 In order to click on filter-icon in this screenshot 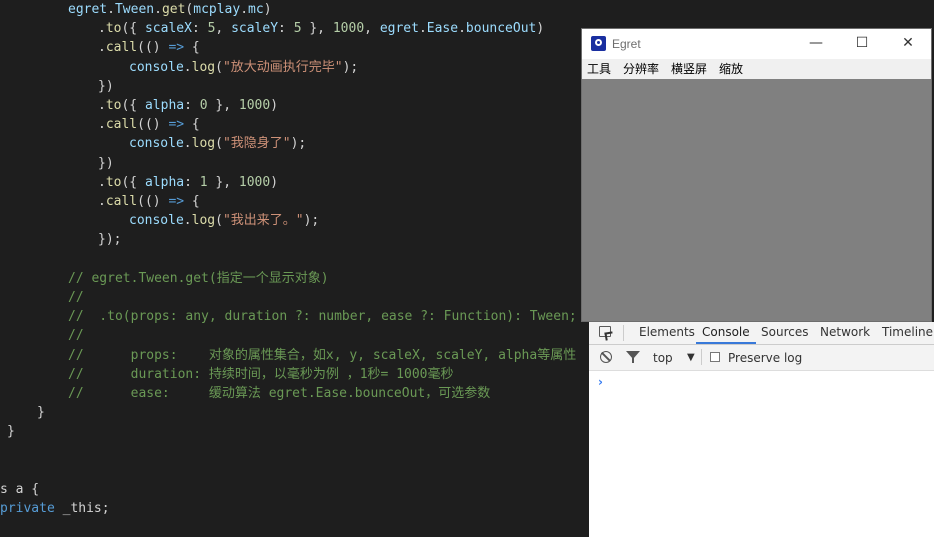, I will do `click(633, 357)`.